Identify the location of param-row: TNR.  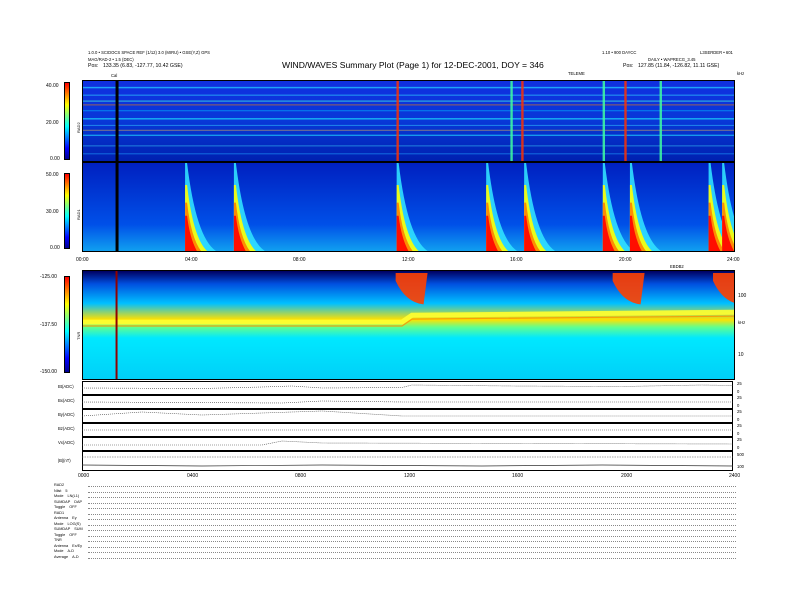
(60, 540).